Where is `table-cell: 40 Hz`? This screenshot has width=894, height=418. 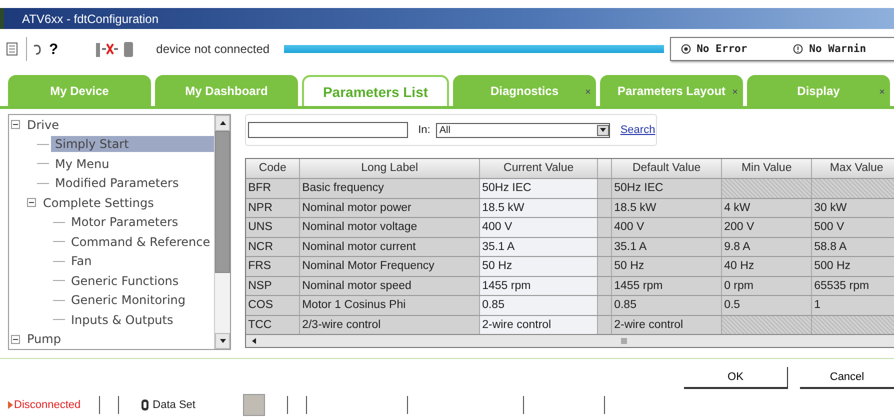 table-cell: 40 Hz is located at coordinates (767, 266).